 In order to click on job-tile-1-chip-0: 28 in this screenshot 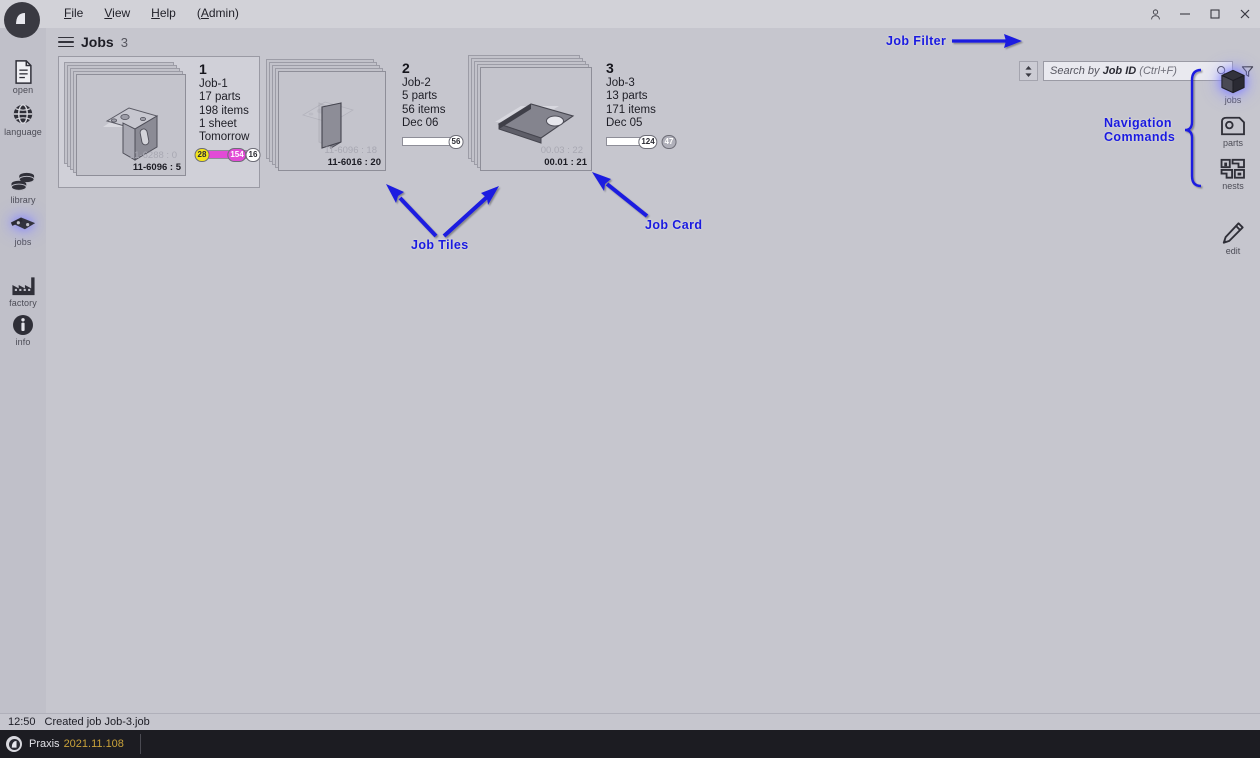, I will do `click(202, 154)`.